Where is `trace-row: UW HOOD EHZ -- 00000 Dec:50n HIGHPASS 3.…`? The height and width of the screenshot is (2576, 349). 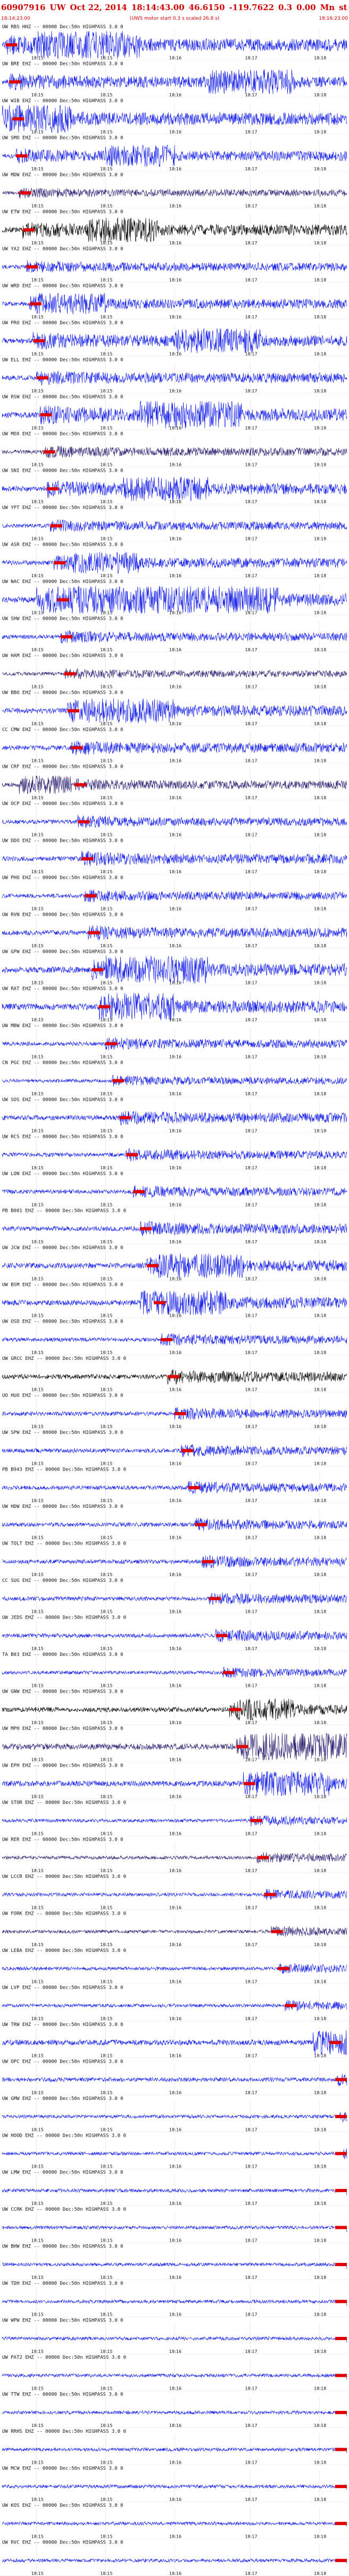
trace-row: UW HOOD EHZ -- 00000 Dec:50n HIGHPASS 3.… is located at coordinates (174, 2151).